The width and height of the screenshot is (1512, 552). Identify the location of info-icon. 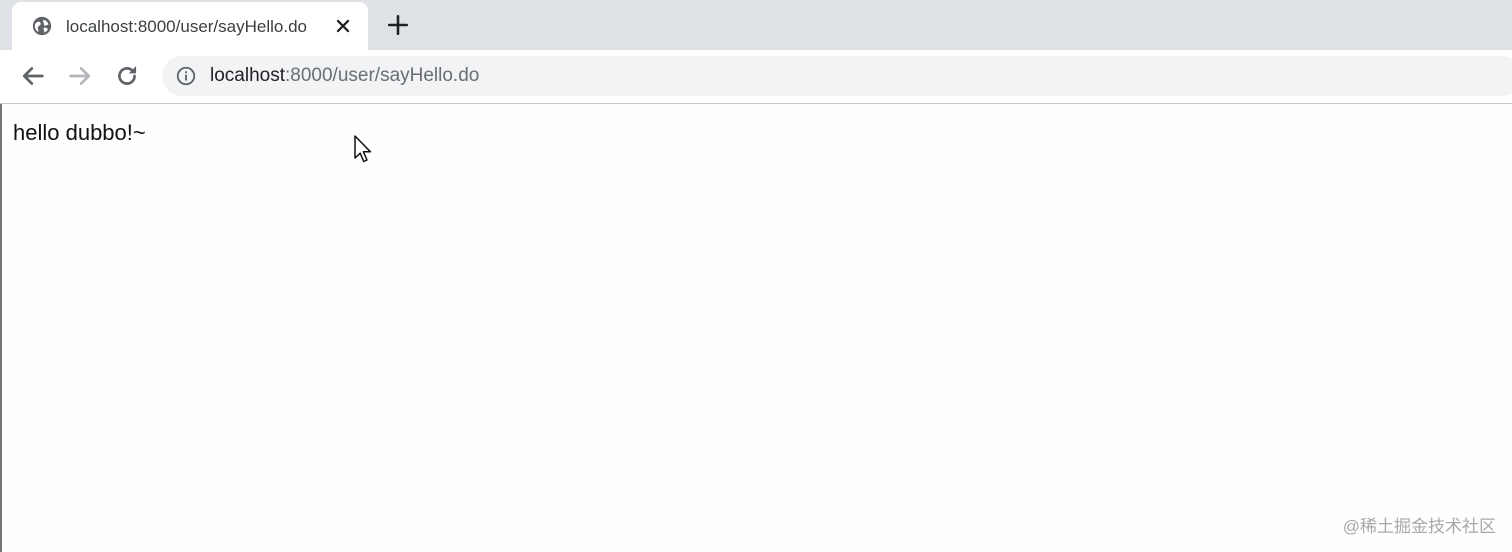
(186, 76).